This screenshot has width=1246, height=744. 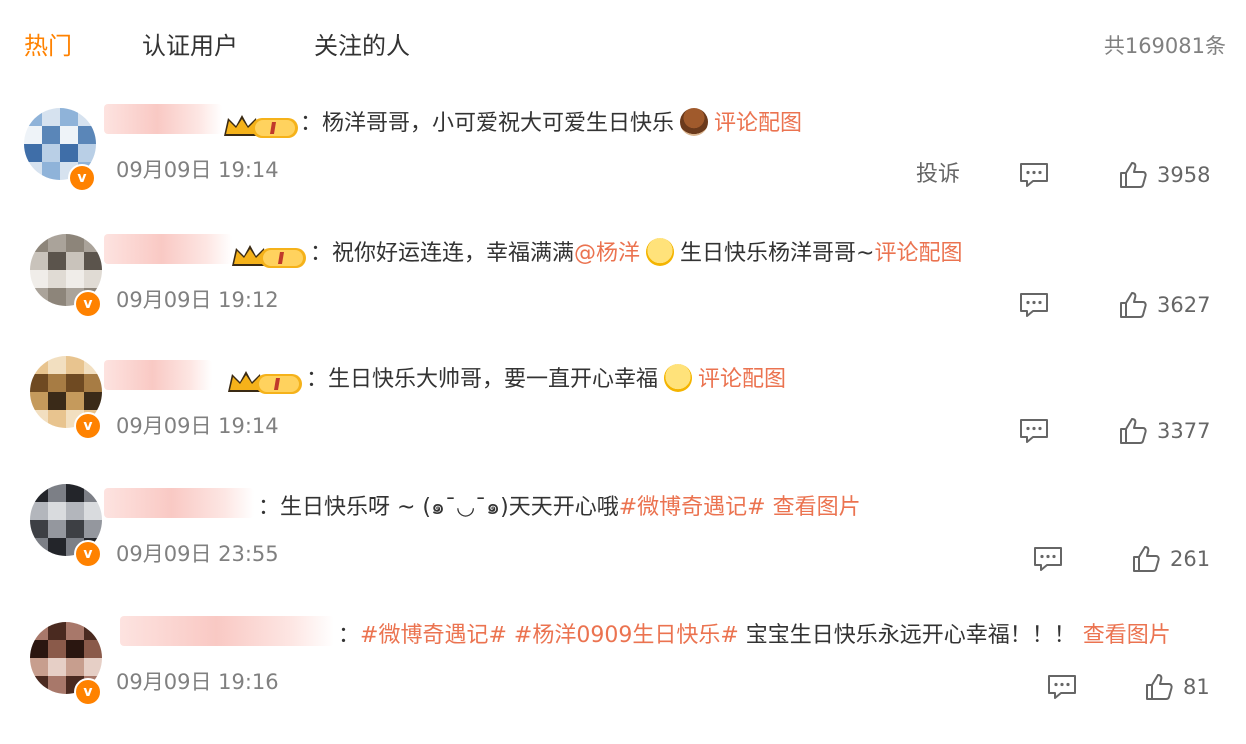 What do you see at coordinates (197, 554) in the screenshot?
I see `comment-time: 09月09日 23:55` at bounding box center [197, 554].